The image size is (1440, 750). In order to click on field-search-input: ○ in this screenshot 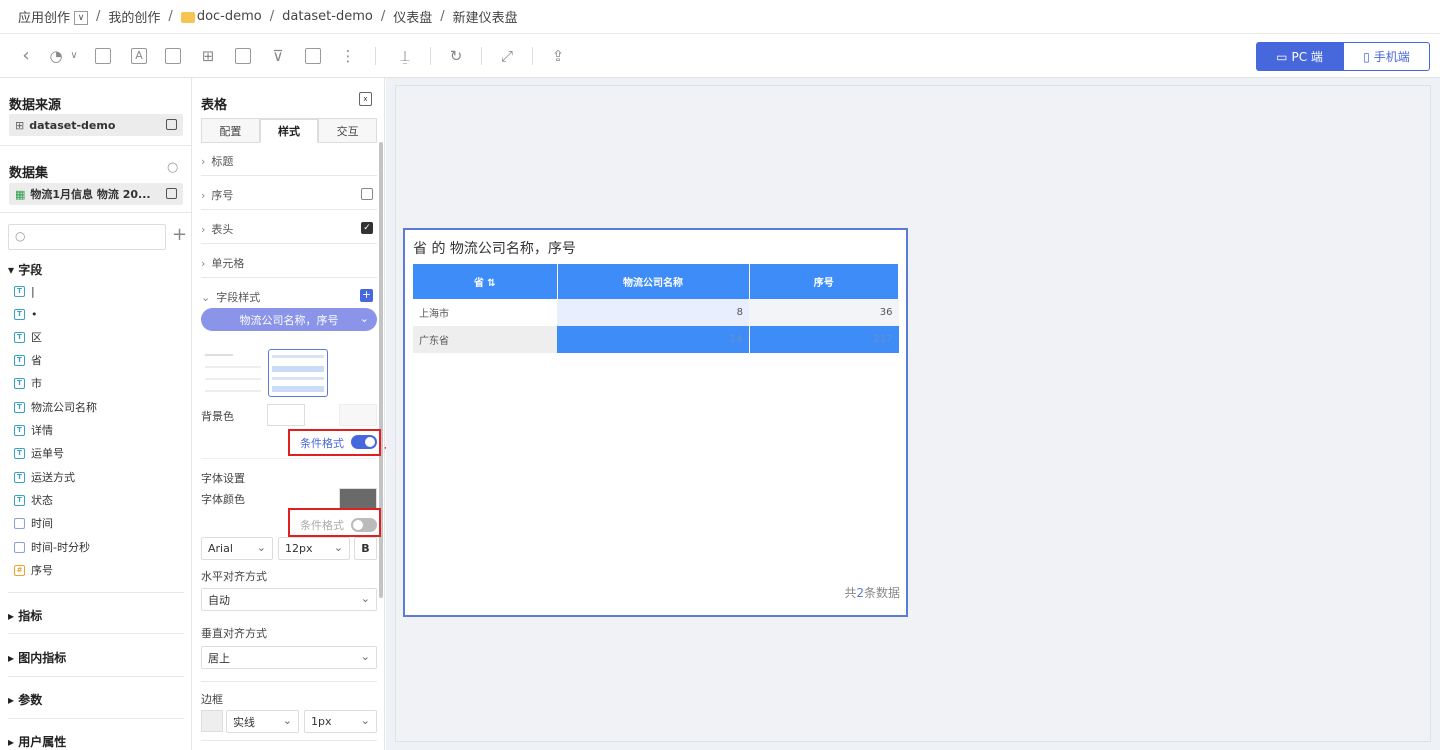, I will do `click(87, 237)`.